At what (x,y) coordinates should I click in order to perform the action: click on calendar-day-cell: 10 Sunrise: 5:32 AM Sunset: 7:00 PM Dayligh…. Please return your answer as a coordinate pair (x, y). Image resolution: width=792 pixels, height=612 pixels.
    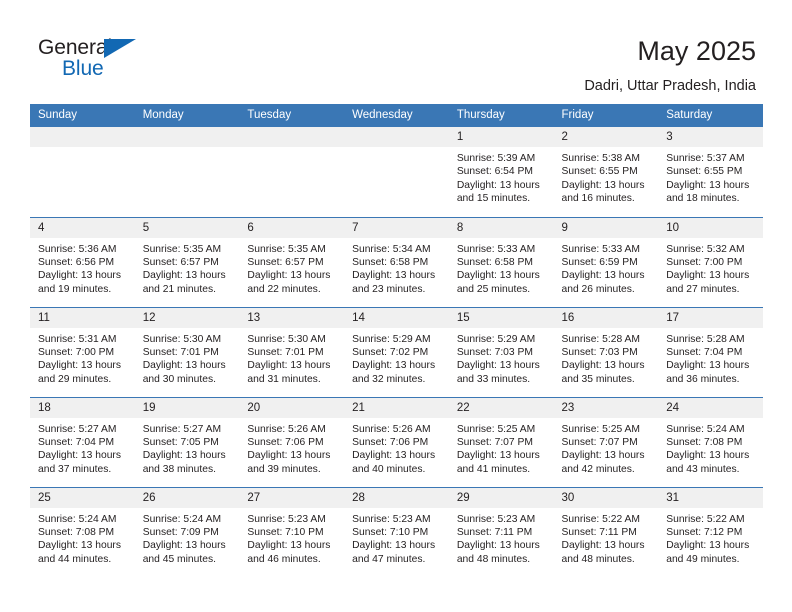
    Looking at the image, I should click on (710, 261).